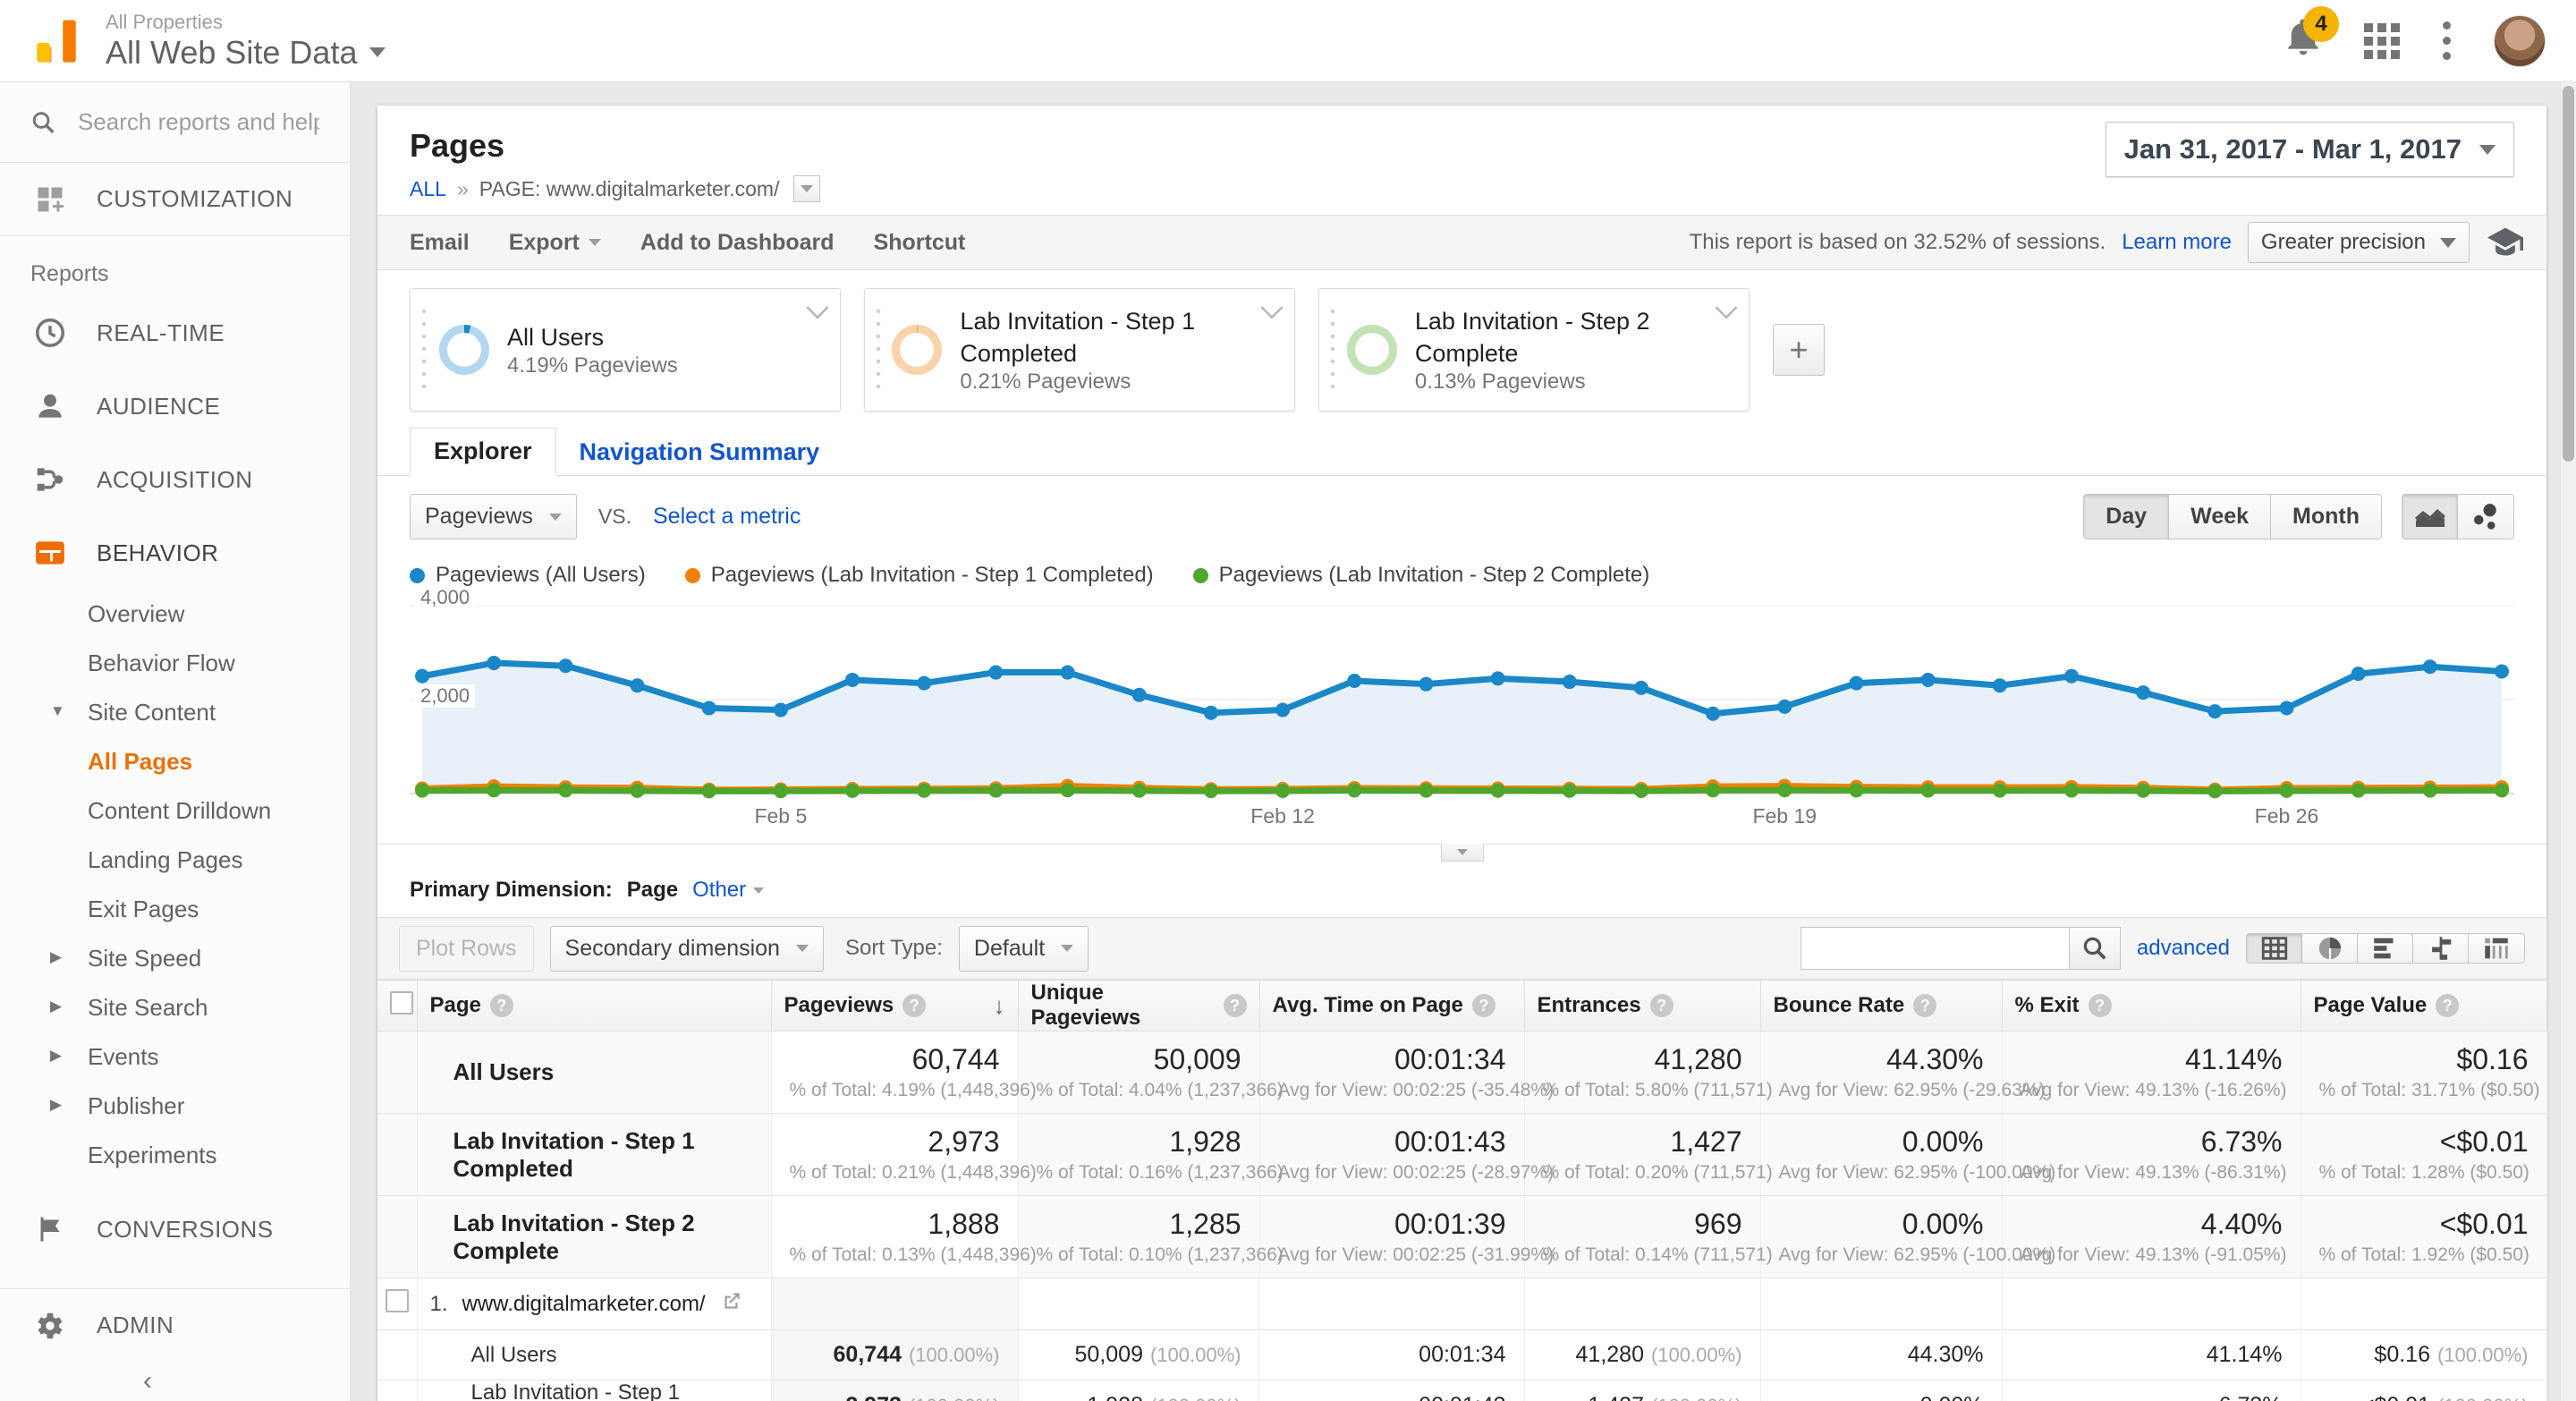 The image size is (2576, 1401). What do you see at coordinates (175, 332) in the screenshot?
I see `sidebar-item-realtime: REAL-TIME` at bounding box center [175, 332].